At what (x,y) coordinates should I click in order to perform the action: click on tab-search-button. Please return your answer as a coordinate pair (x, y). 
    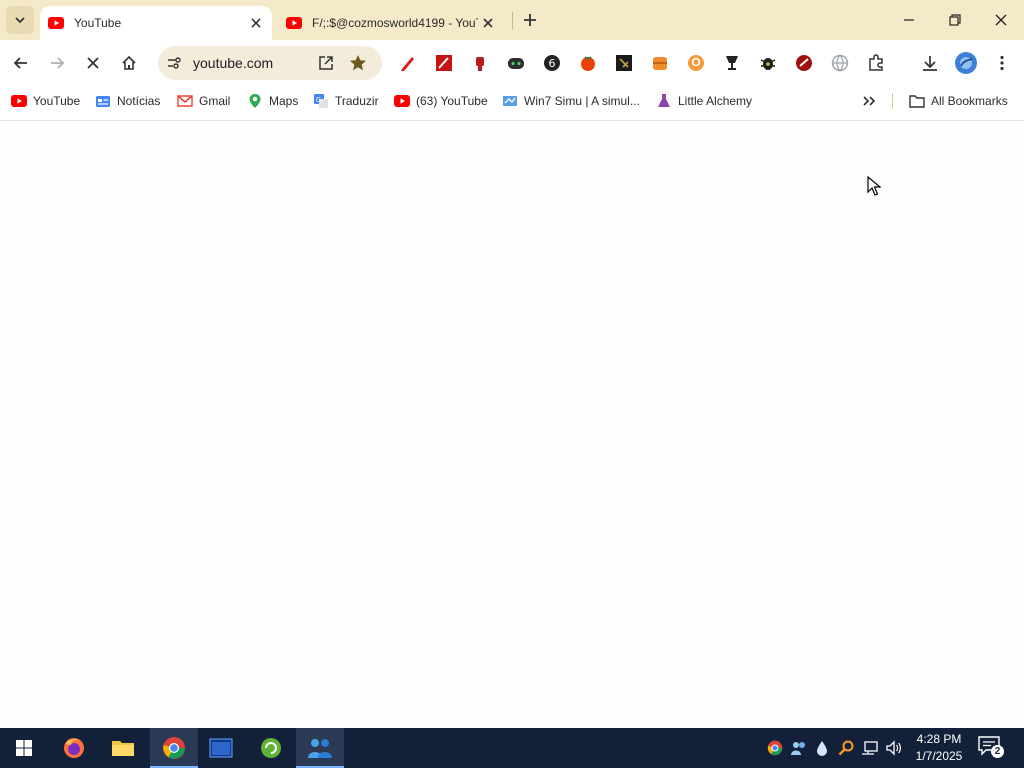
    Looking at the image, I should click on (20, 20).